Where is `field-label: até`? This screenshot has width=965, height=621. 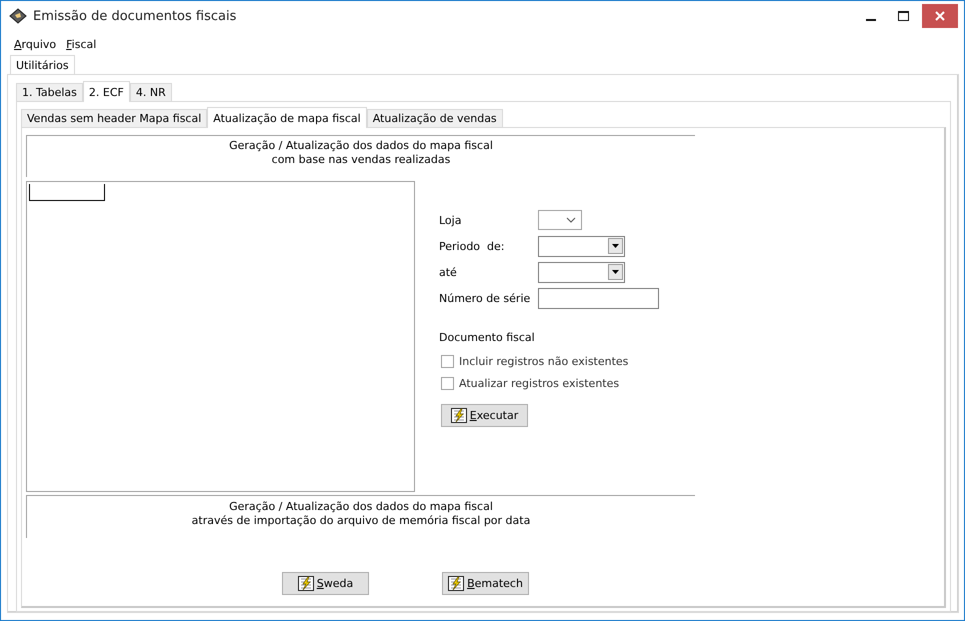
field-label: até is located at coordinates (448, 272).